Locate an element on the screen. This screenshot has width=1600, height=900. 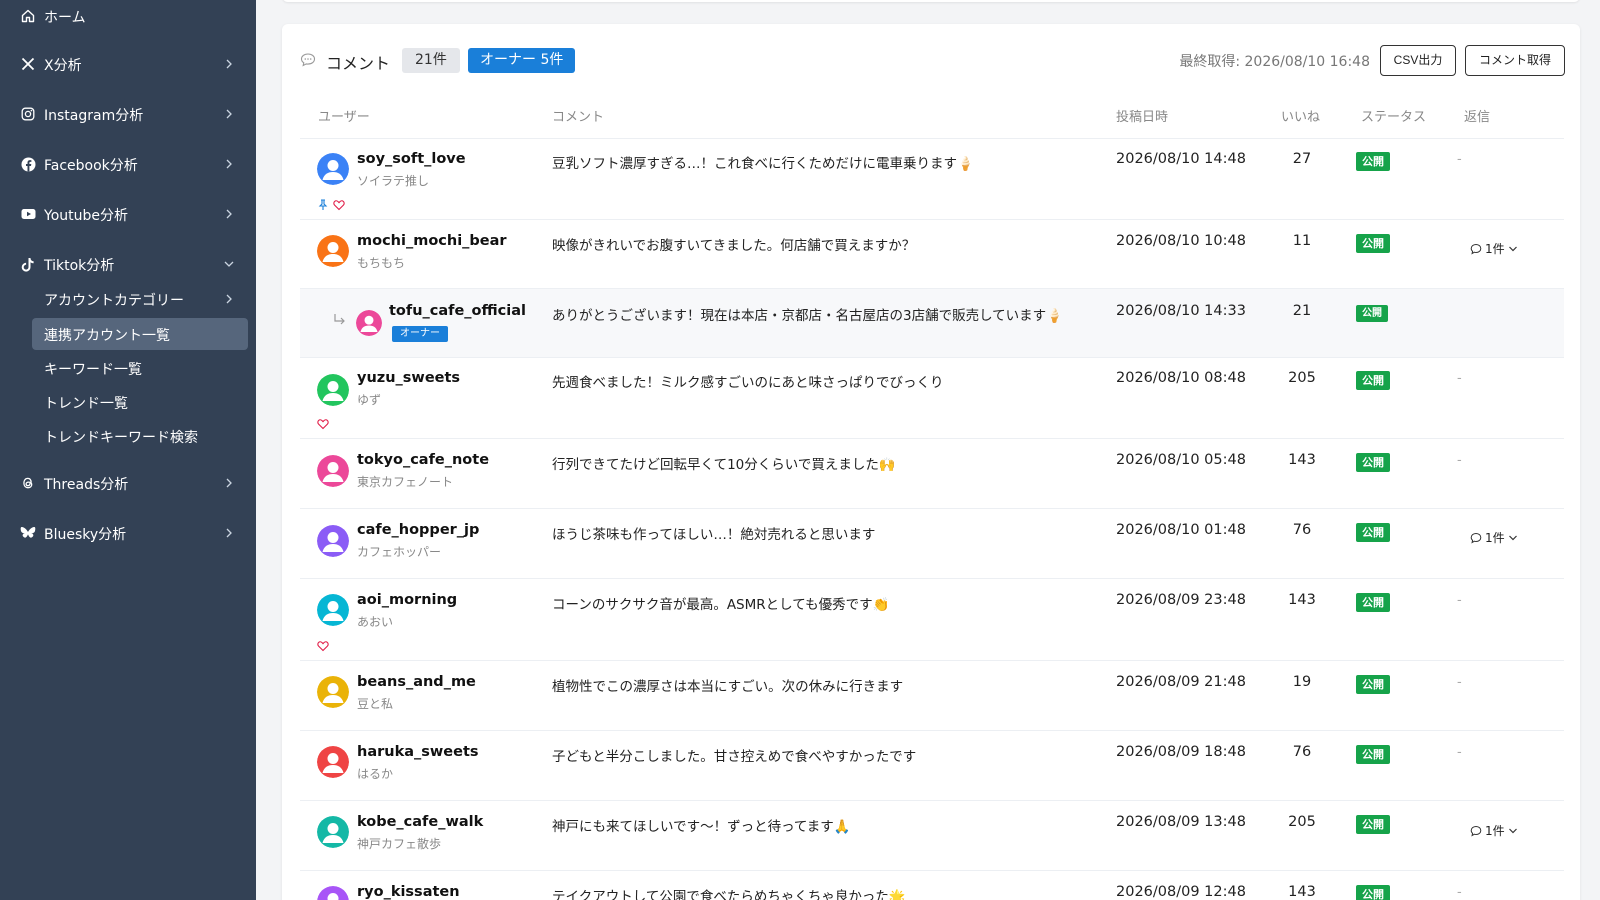
reply-arrow-icon is located at coordinates (340, 320).